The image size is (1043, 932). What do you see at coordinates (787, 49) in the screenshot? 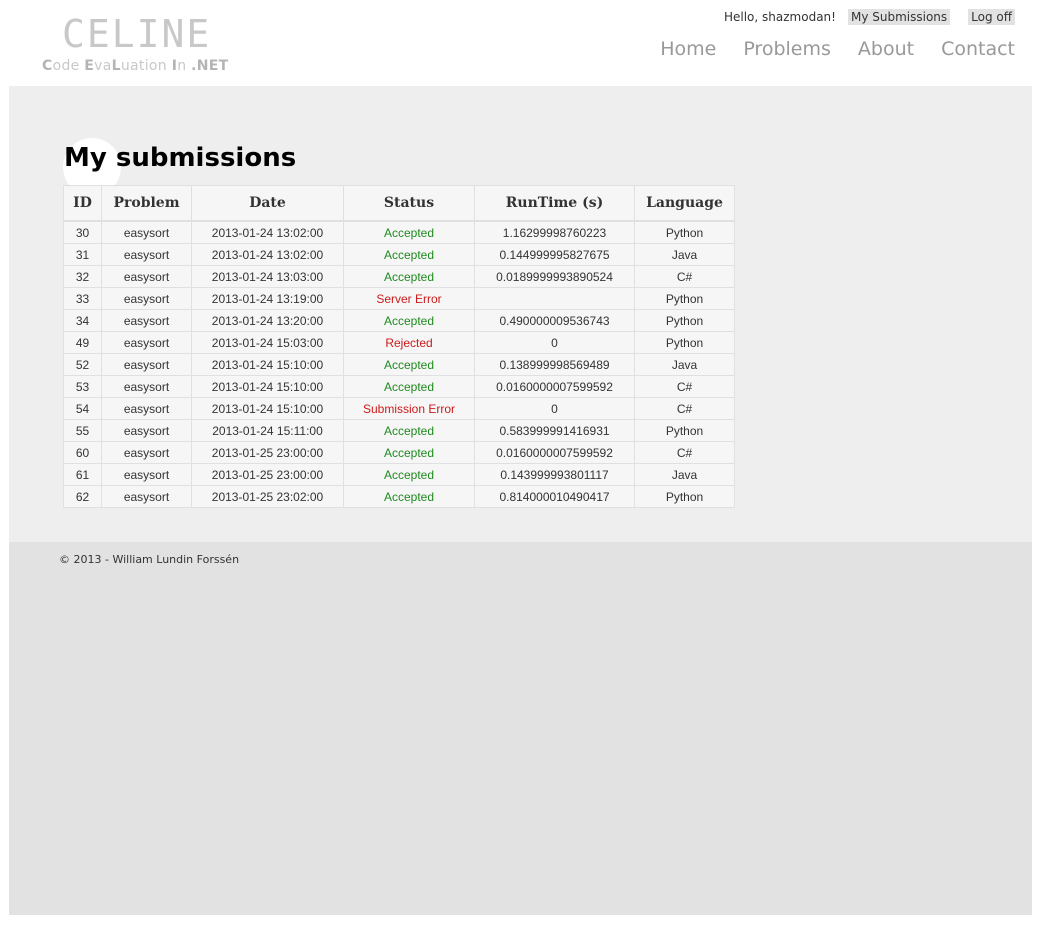
I see `nav-problems: Problems` at bounding box center [787, 49].